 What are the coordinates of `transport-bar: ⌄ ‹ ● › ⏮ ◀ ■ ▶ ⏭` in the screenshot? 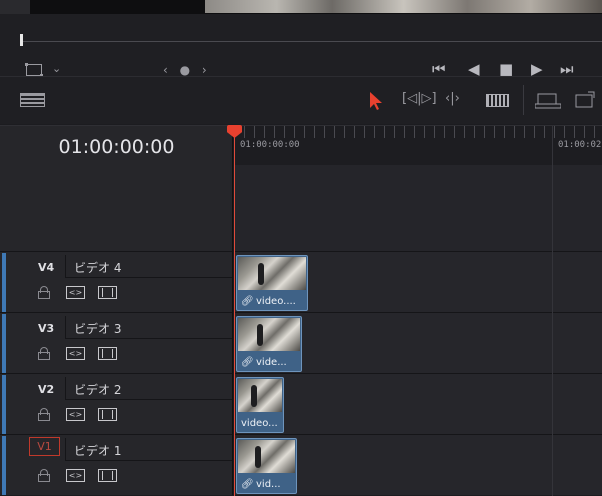 It's located at (301, 46).